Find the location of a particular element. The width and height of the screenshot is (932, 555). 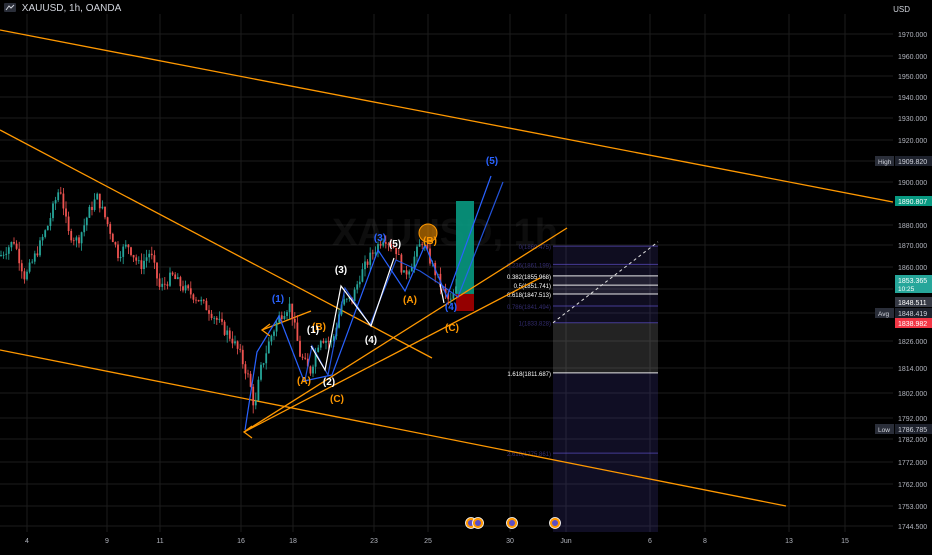

price-tag: 1909.820 High is located at coordinates (903, 161).